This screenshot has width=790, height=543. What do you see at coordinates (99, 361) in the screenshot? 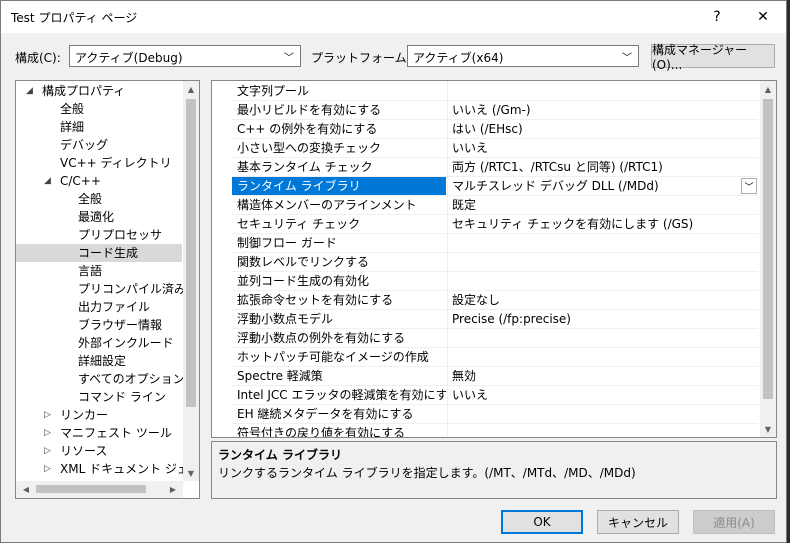
I see `tree-item: 詳細設定` at bounding box center [99, 361].